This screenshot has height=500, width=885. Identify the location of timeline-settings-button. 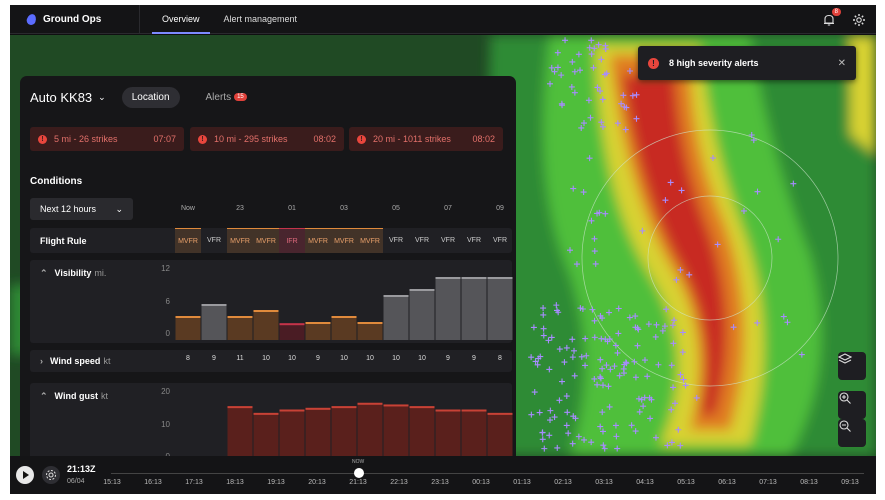
(51, 475).